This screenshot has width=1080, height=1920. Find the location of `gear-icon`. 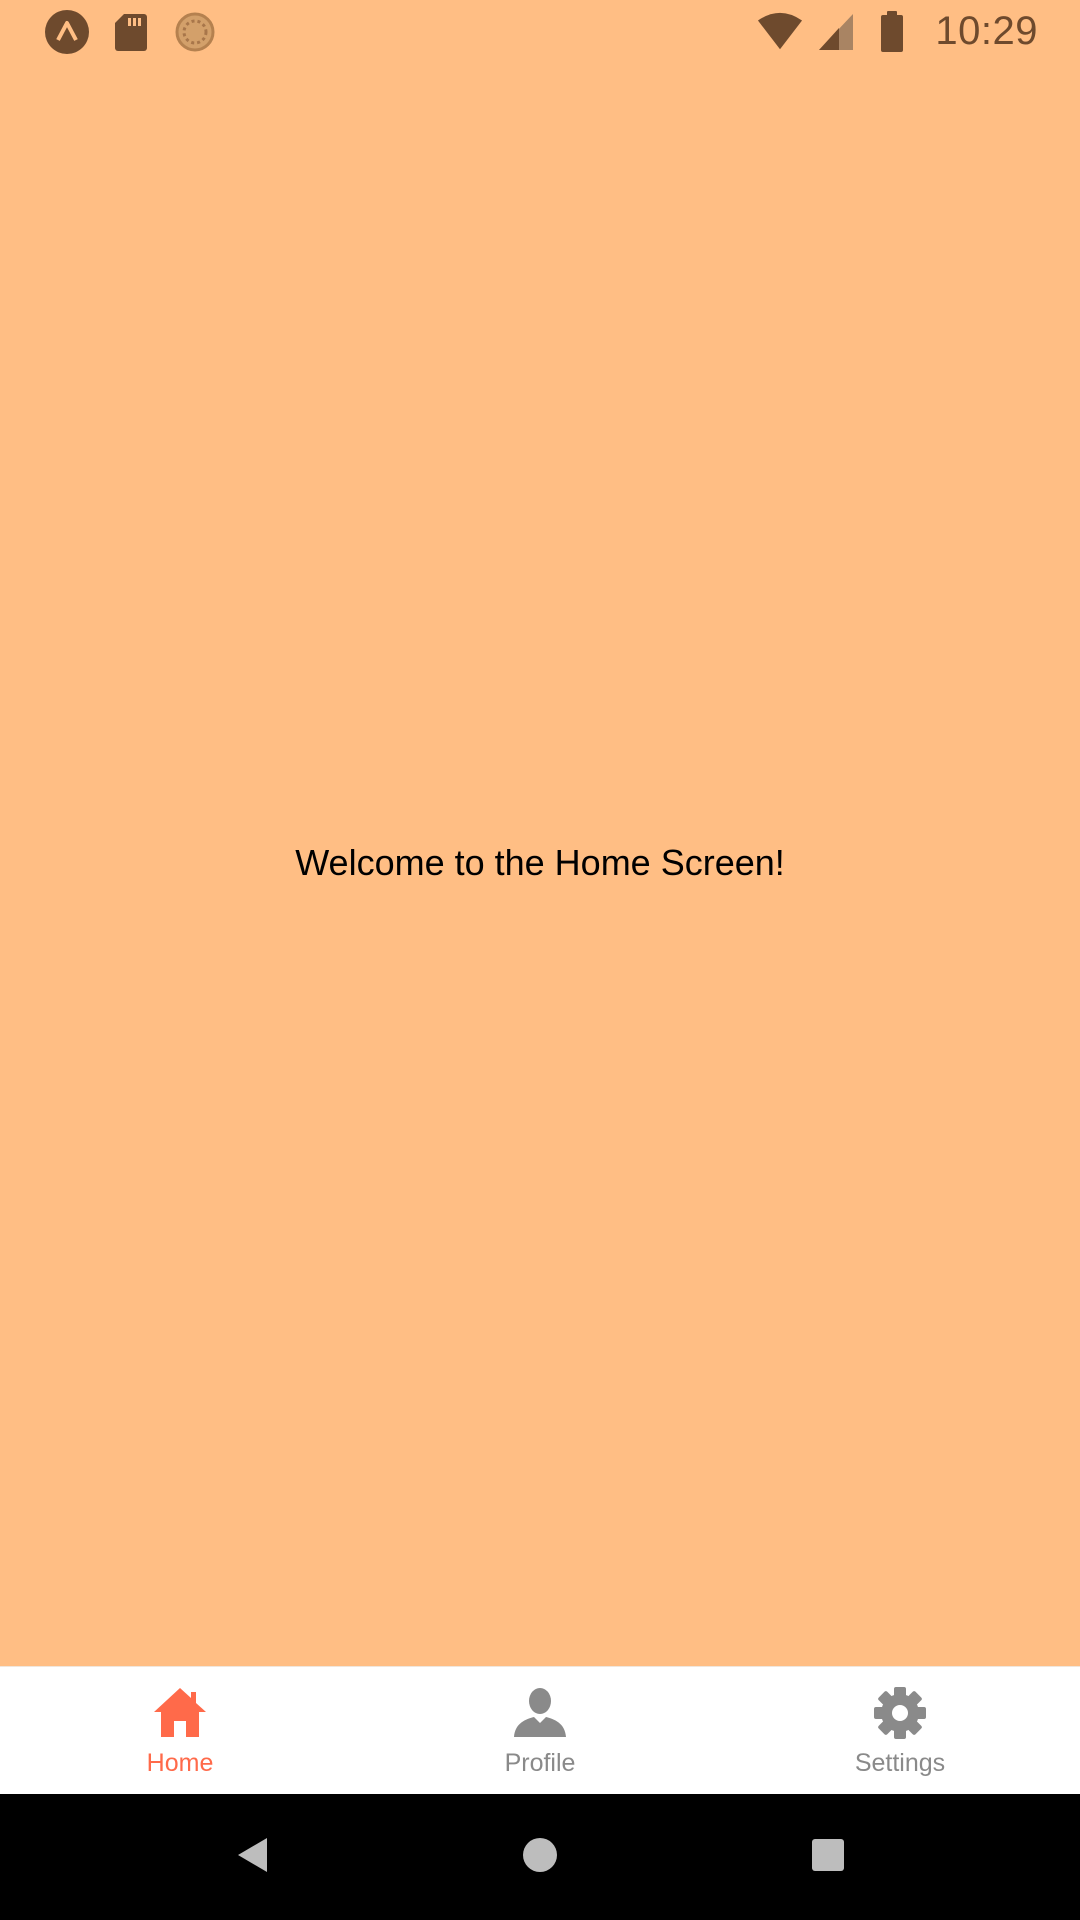

gear-icon is located at coordinates (900, 1713).